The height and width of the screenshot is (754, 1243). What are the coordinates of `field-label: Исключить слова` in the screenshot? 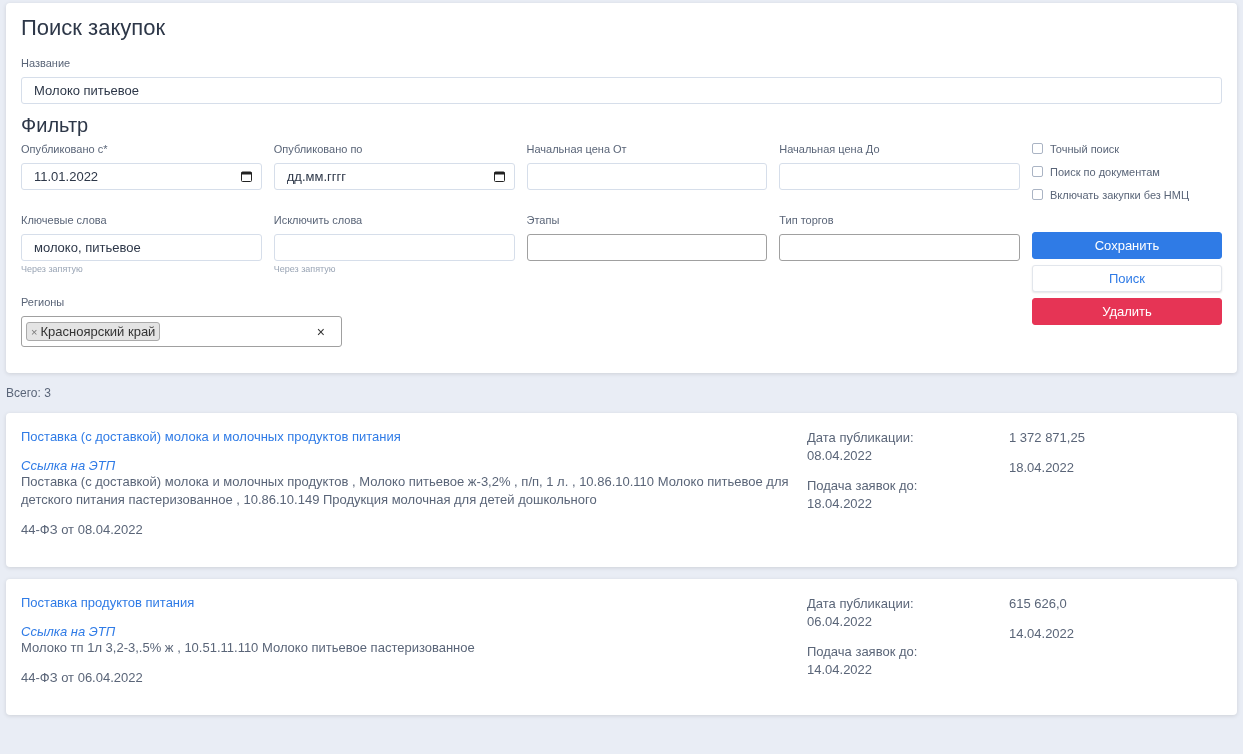 It's located at (318, 220).